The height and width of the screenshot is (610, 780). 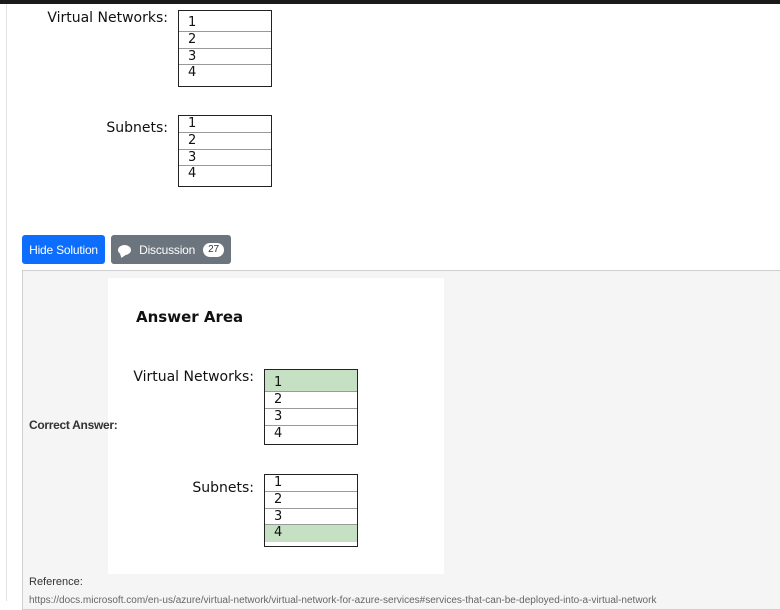 What do you see at coordinates (167, 249) in the screenshot?
I see `discussion-label: Discussion` at bounding box center [167, 249].